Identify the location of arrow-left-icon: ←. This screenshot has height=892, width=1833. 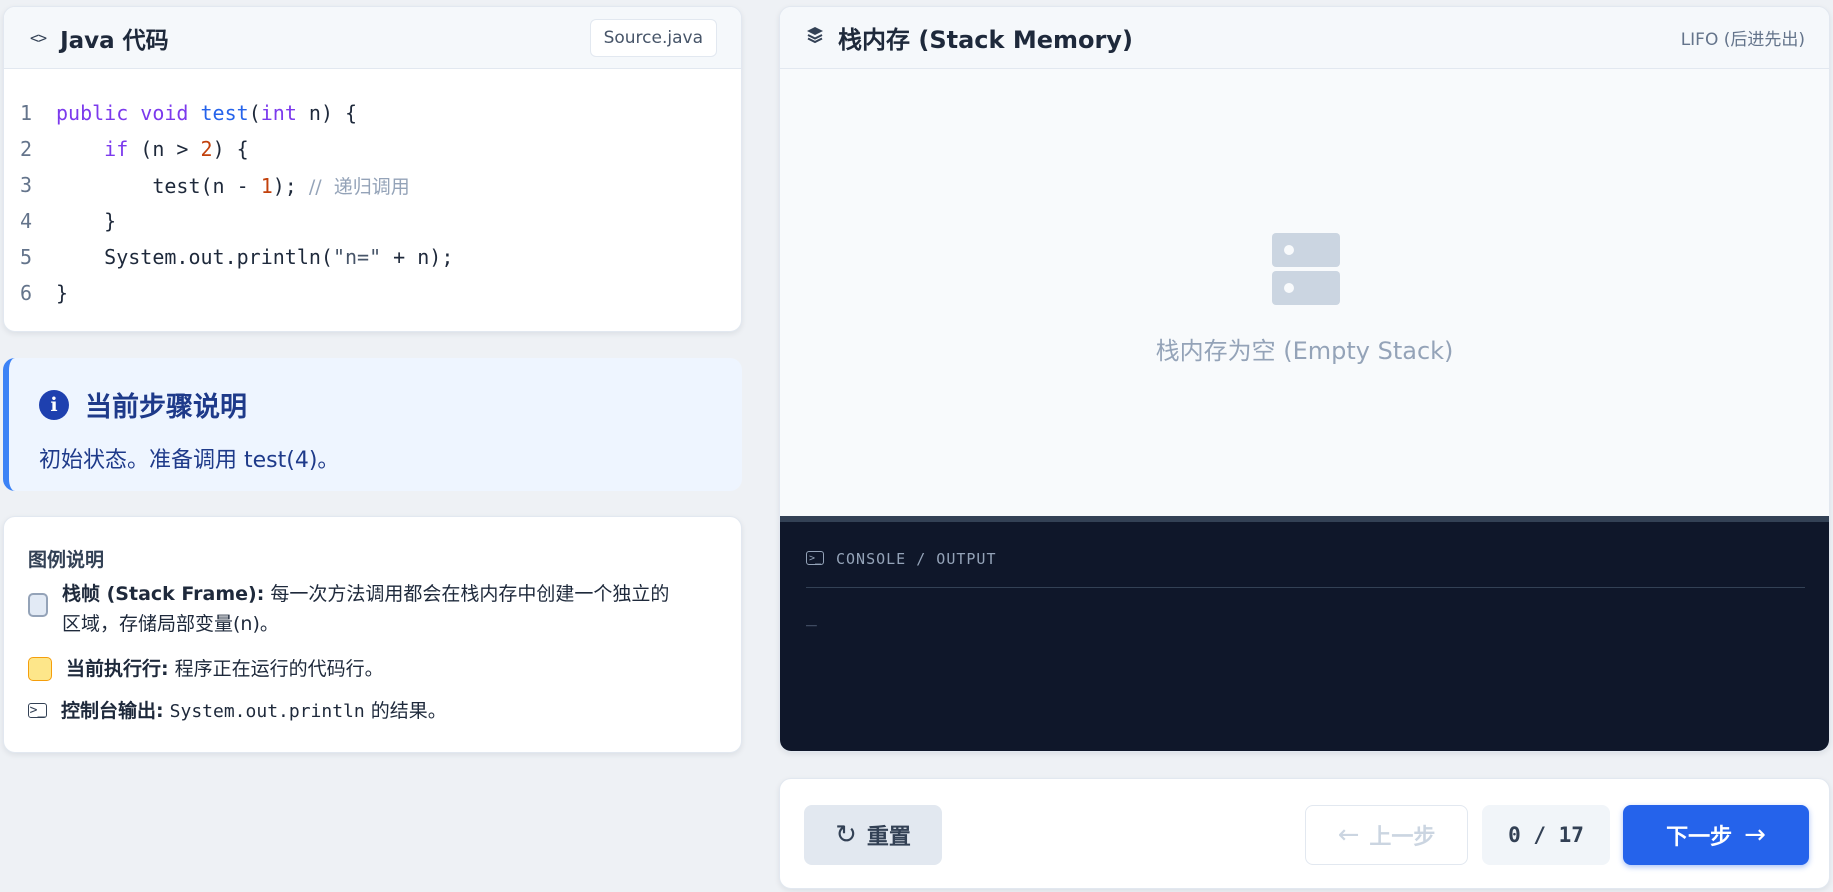
(1348, 835).